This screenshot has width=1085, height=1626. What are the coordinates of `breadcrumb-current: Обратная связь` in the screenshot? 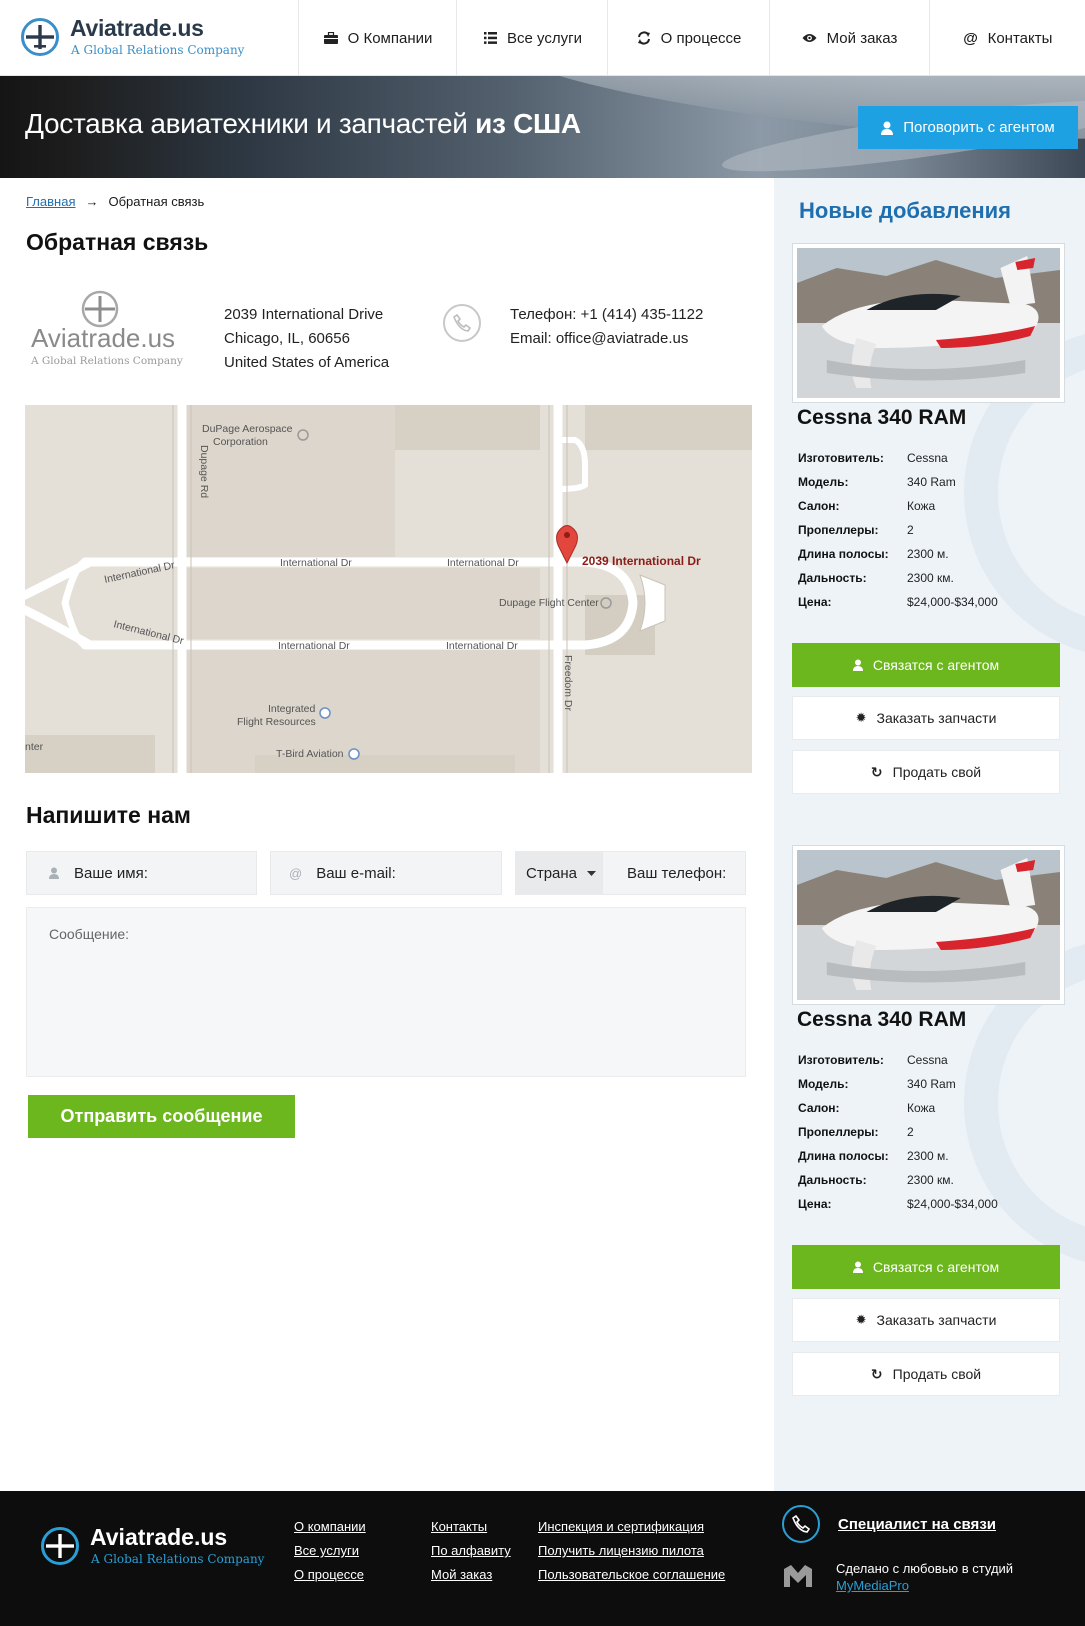 It's located at (156, 201).